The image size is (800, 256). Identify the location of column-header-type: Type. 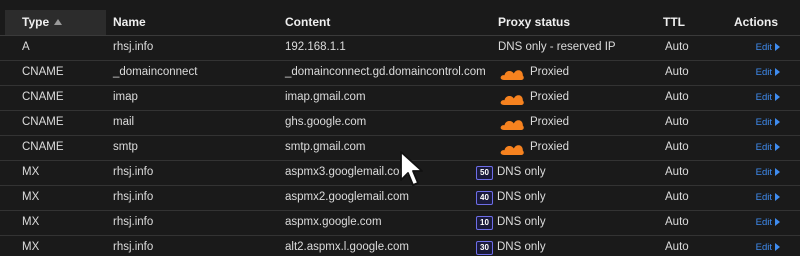
(55, 22).